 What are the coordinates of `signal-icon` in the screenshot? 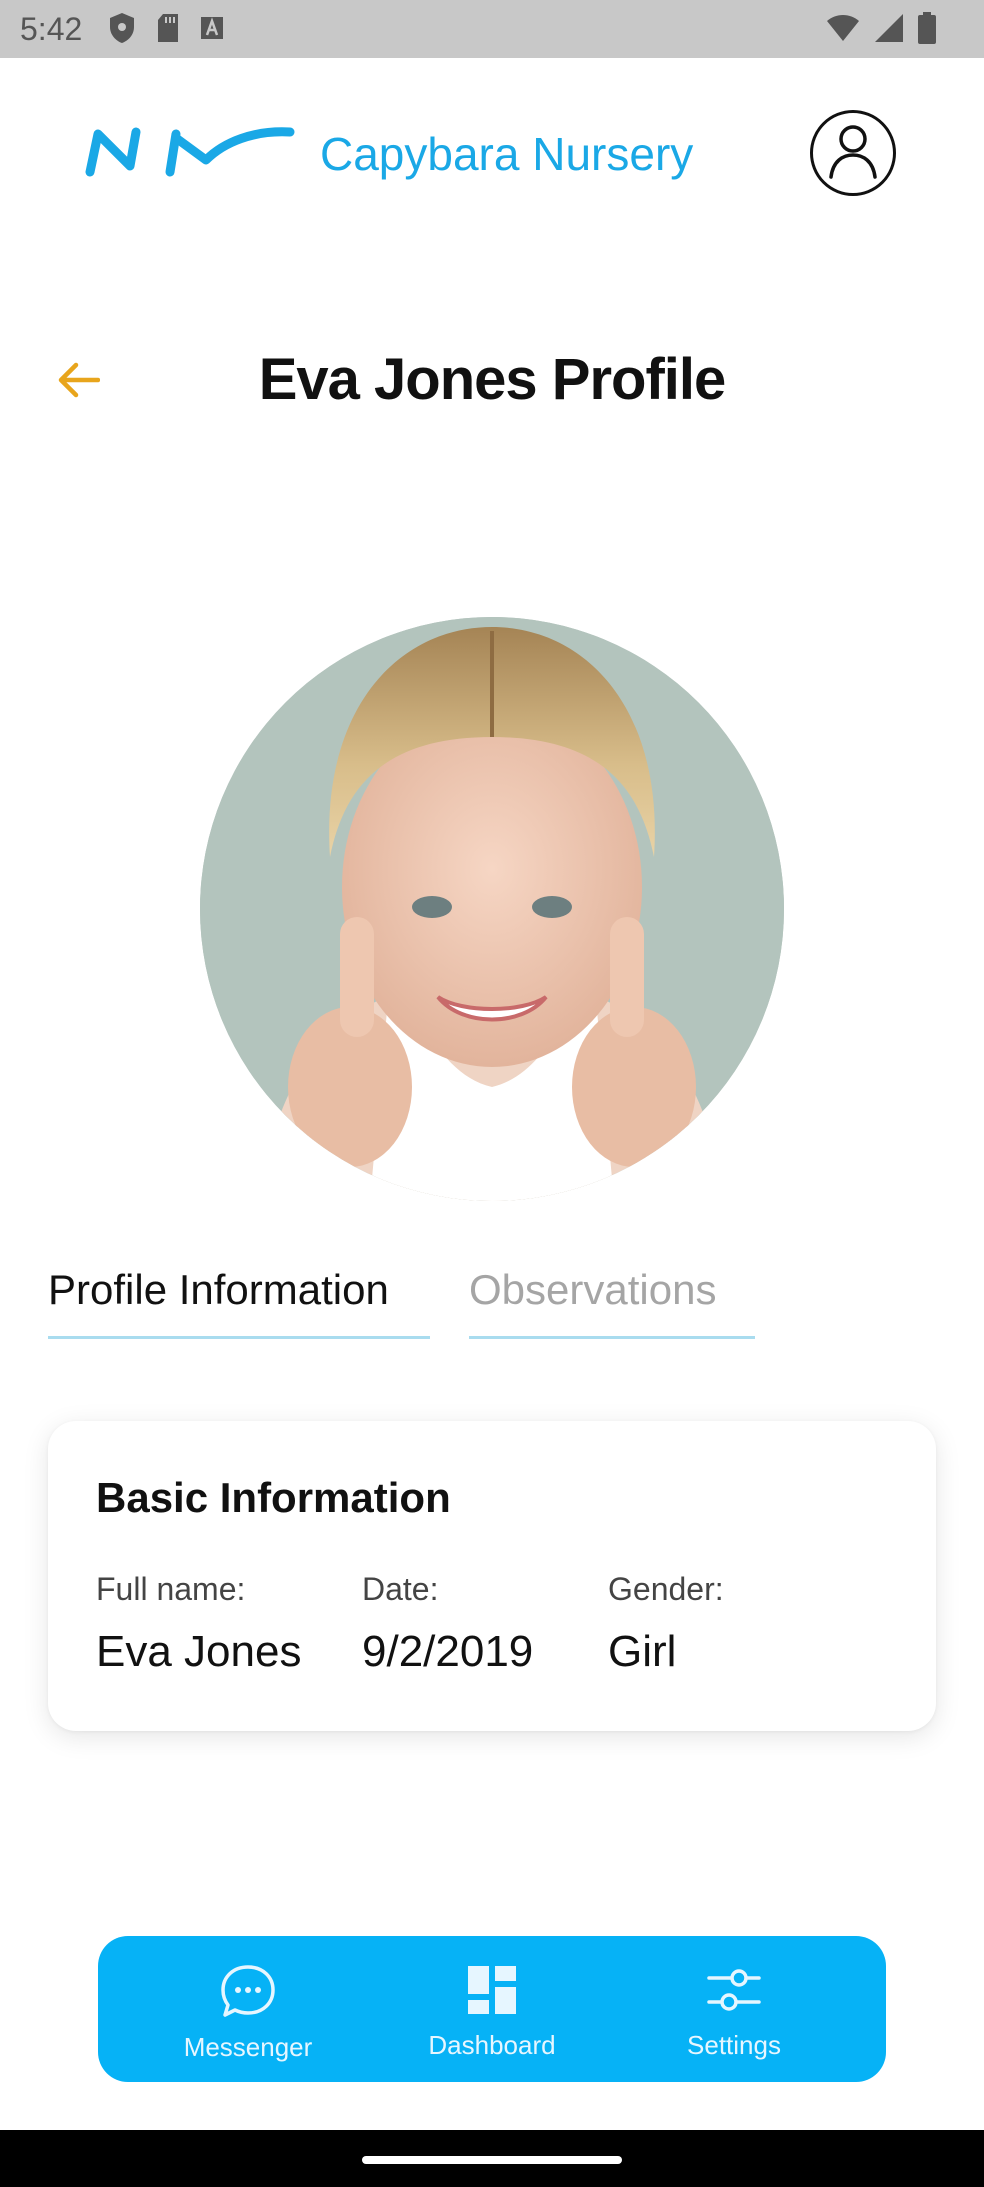 It's located at (889, 30).